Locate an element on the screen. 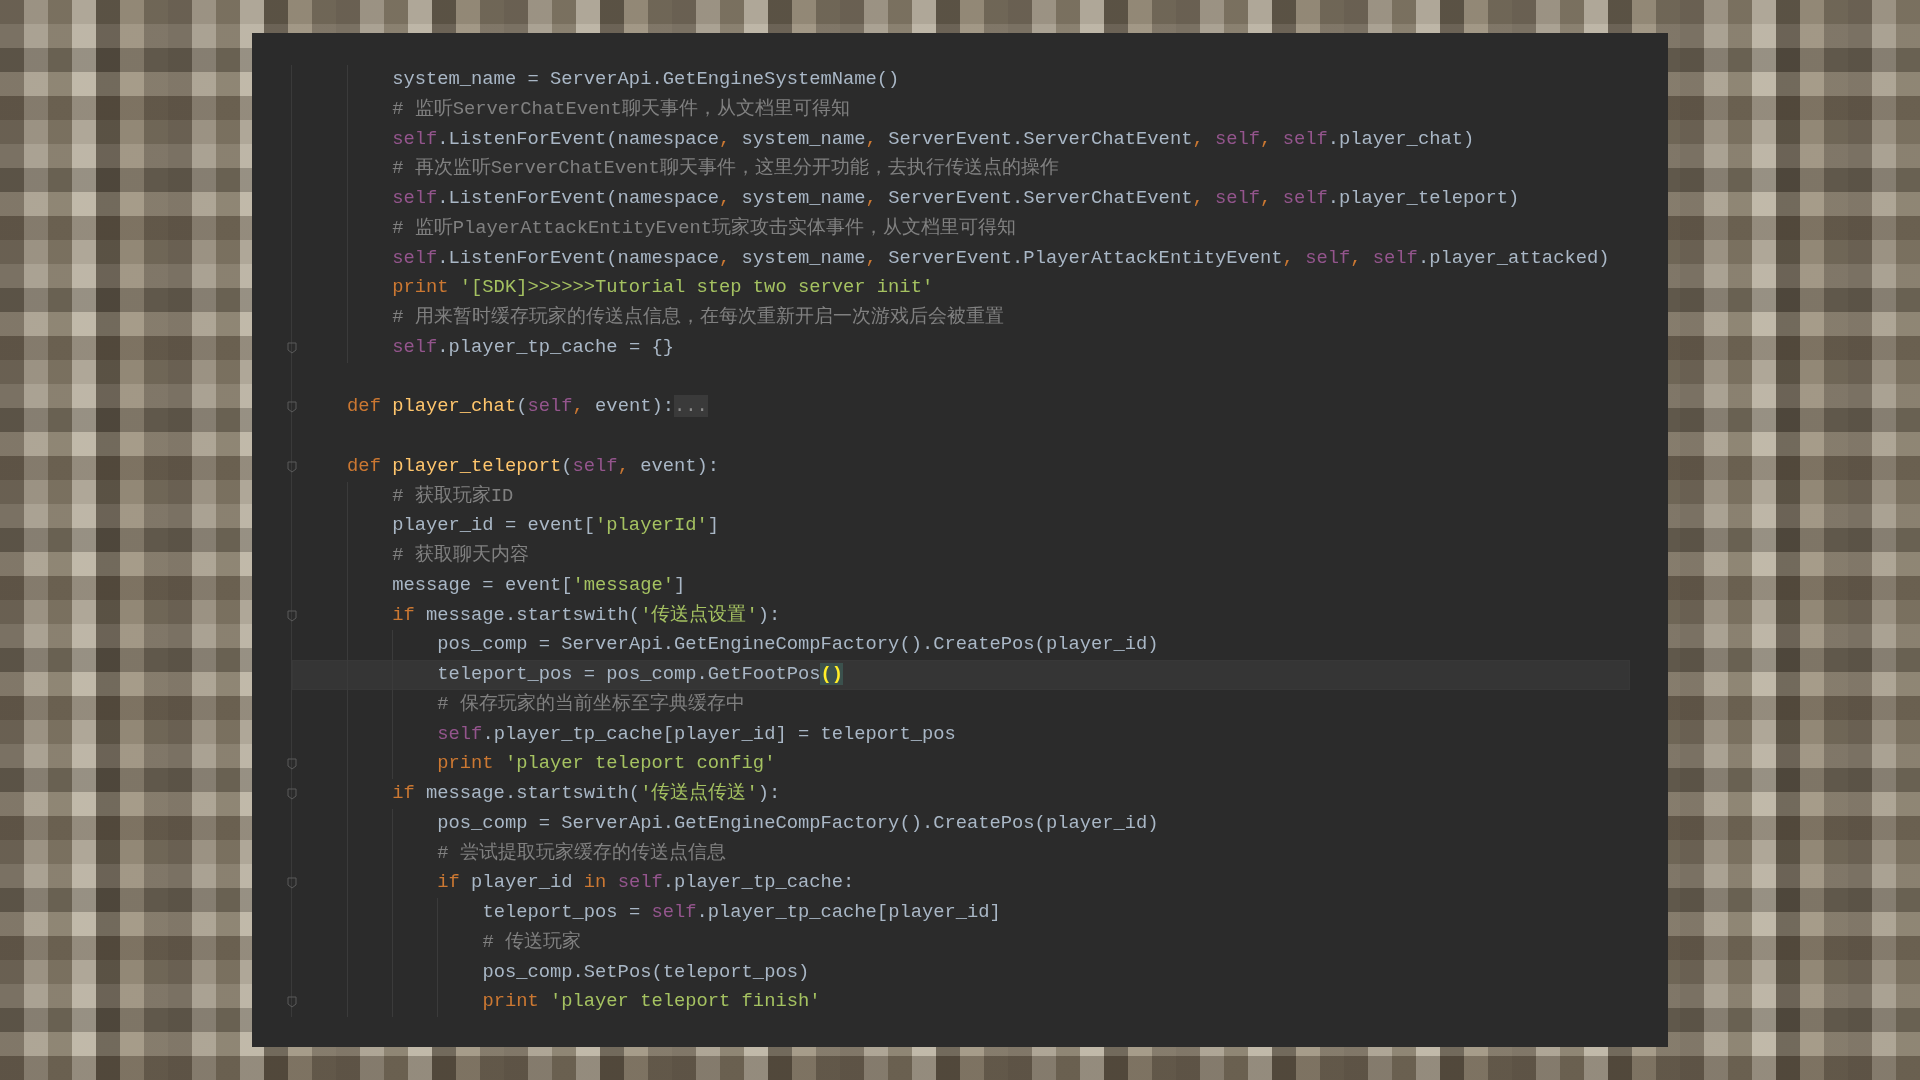 The width and height of the screenshot is (1920, 1080). code-line: if message.startswith('传送点传送'): is located at coordinates (586, 793).